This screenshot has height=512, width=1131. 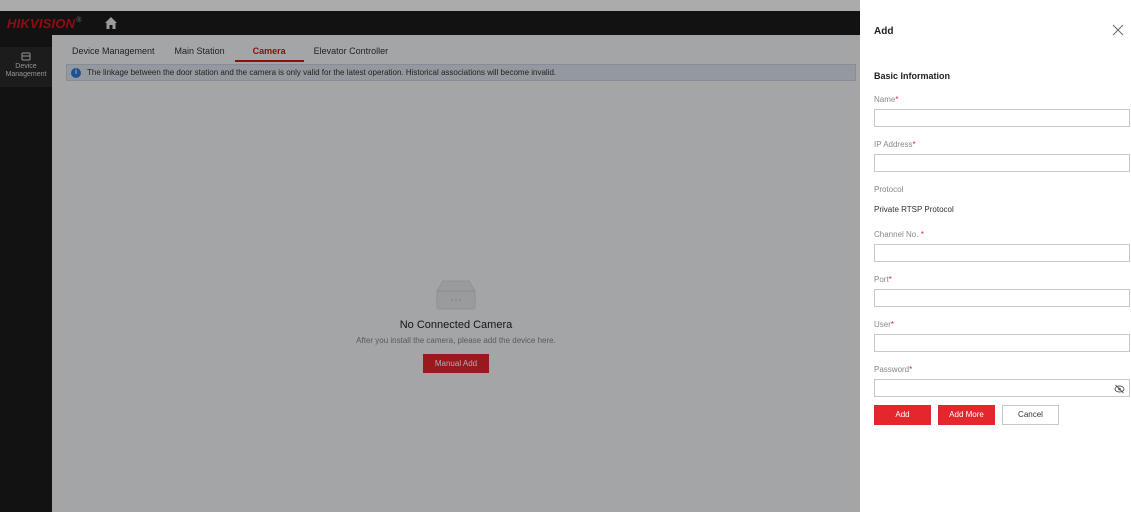 I want to click on user-input, so click(x=1002, y=343).